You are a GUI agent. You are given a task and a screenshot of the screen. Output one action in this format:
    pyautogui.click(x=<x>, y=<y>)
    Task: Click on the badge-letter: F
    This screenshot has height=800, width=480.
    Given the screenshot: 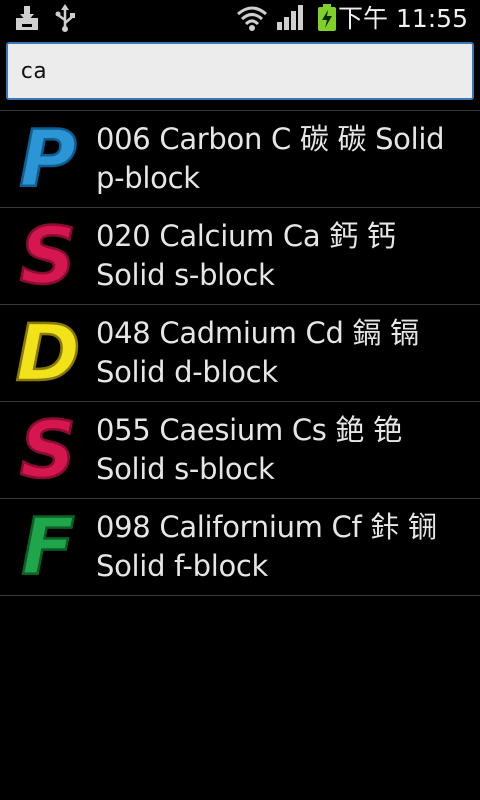 What is the action you would take?
    pyautogui.click(x=47, y=548)
    